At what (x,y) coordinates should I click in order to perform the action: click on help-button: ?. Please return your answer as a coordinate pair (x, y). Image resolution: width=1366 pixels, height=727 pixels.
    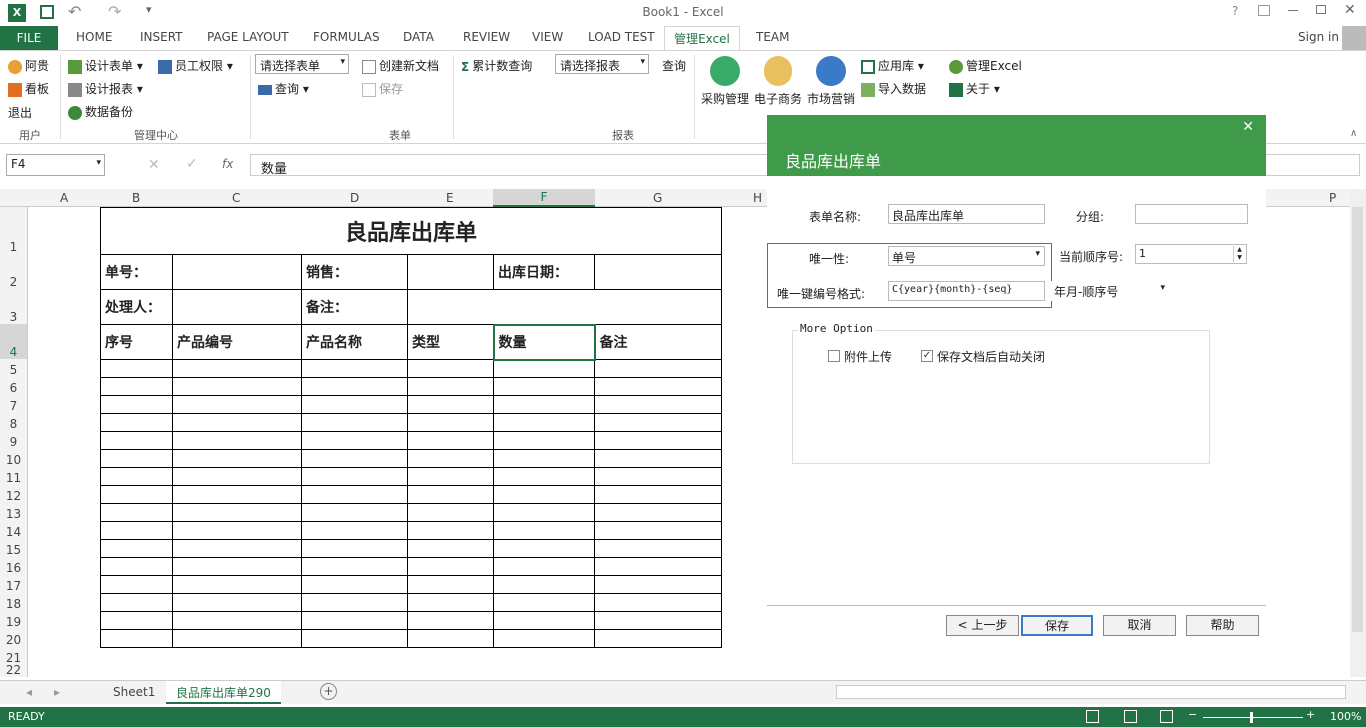
    Looking at the image, I should click on (1235, 11).